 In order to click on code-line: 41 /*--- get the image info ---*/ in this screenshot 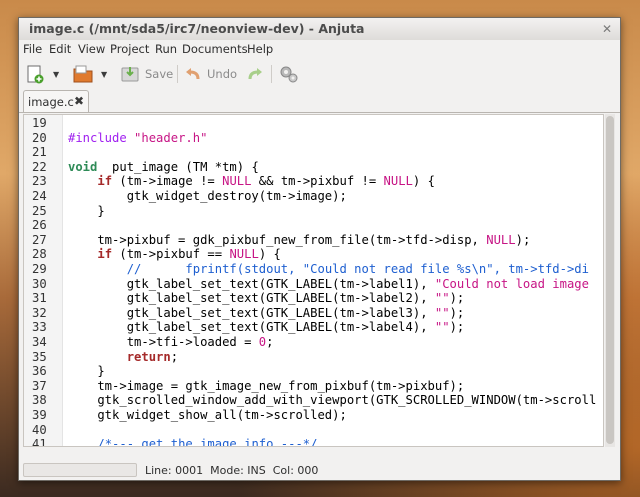, I will do `click(313, 442)`.